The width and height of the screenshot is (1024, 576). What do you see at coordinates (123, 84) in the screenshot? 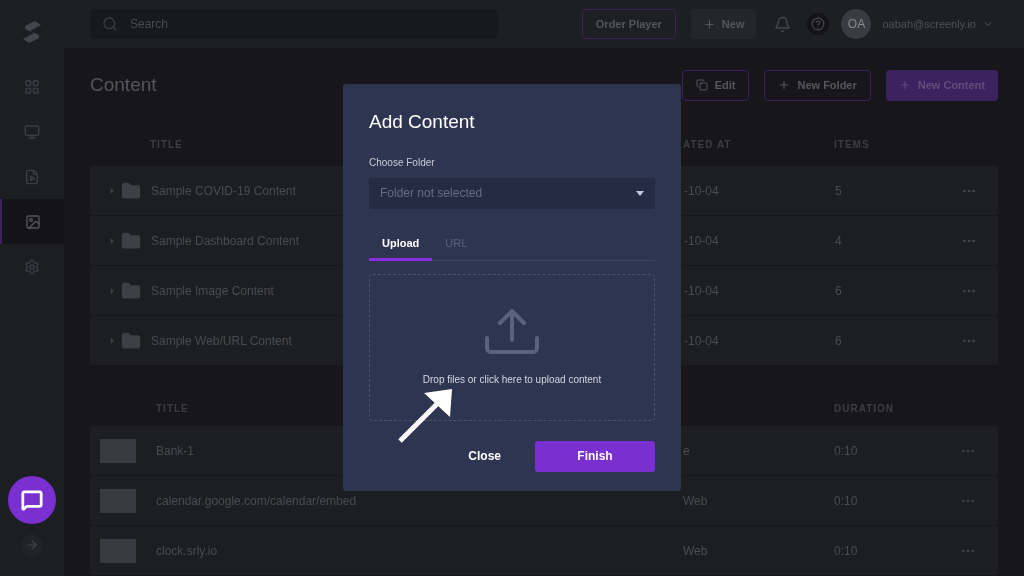
I see `page-title: Content` at bounding box center [123, 84].